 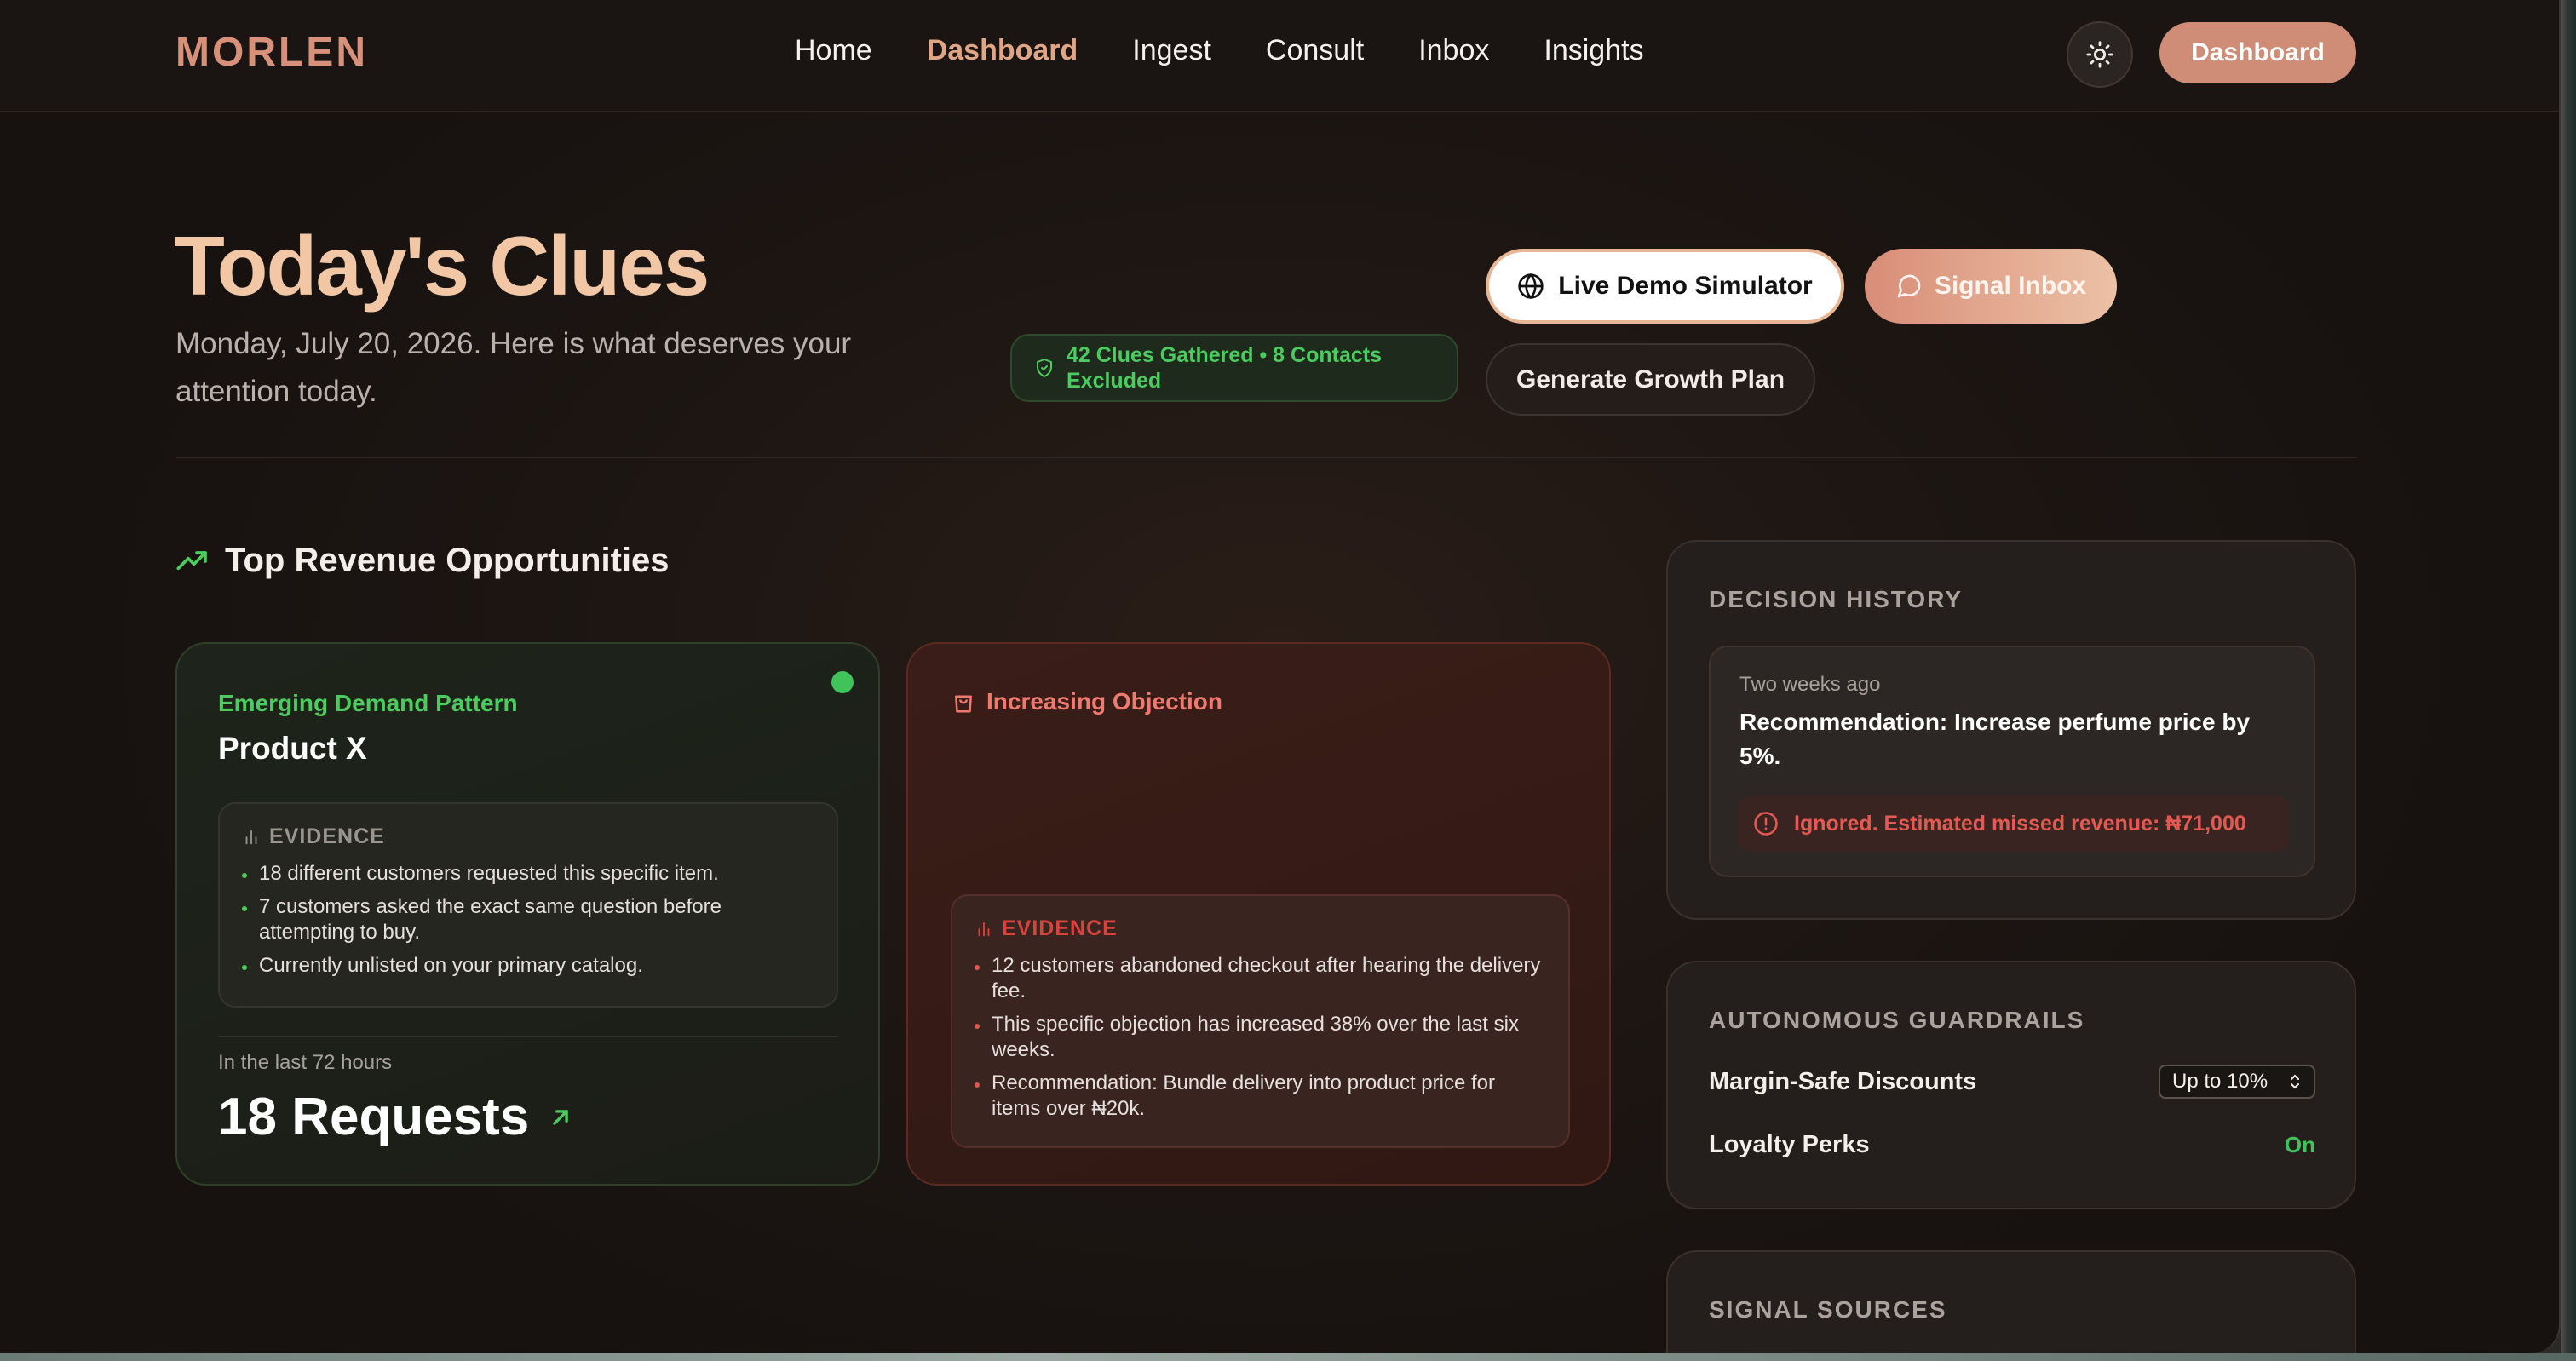 I want to click on nav-link-dashboard: Dashboard, so click(x=1003, y=50).